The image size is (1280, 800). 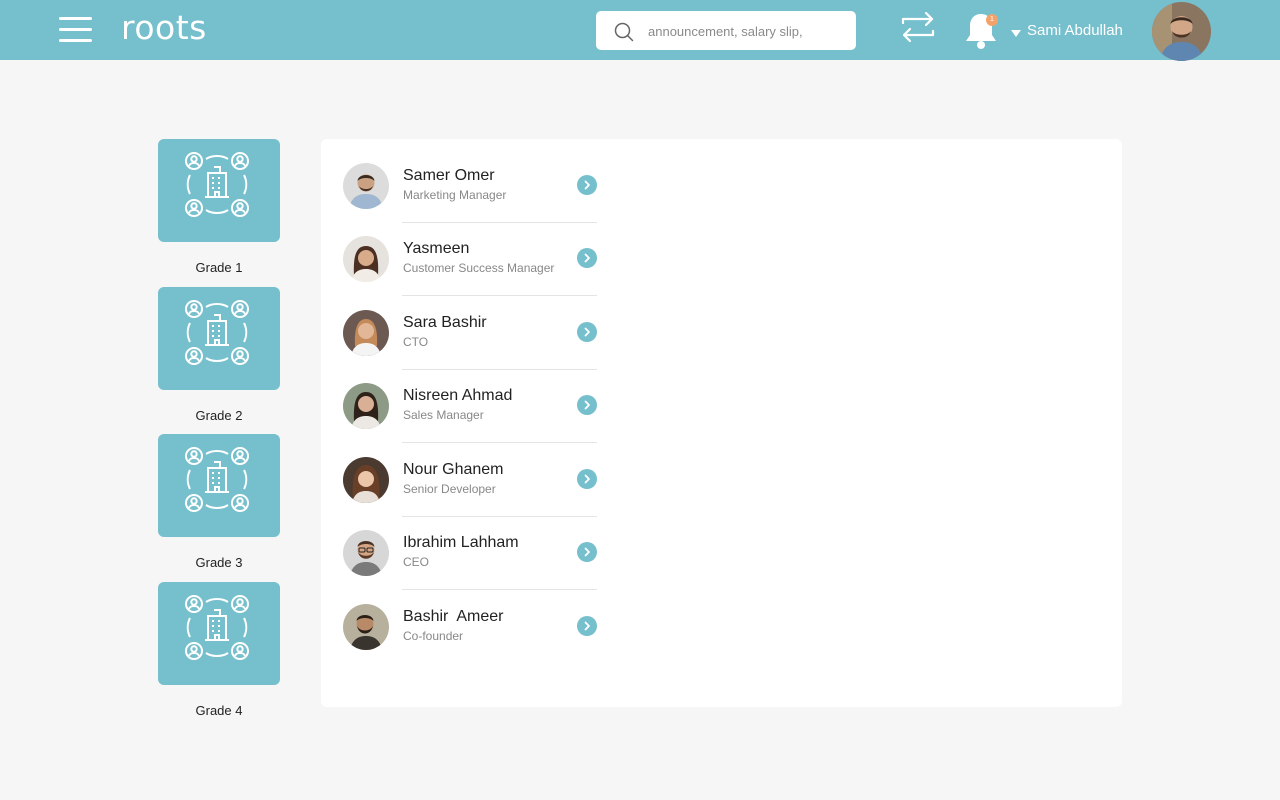 What do you see at coordinates (624, 32) in the screenshot?
I see `search-icon` at bounding box center [624, 32].